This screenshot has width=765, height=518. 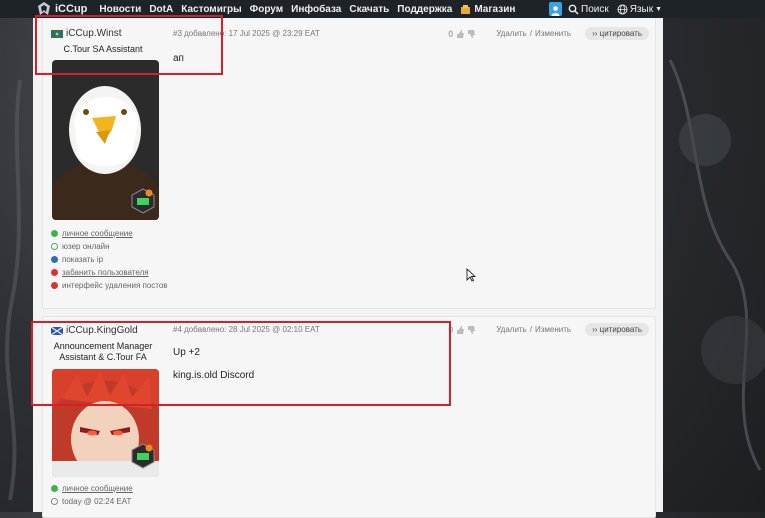 I want to click on chevron-down-icon: ▼, so click(x=659, y=9).